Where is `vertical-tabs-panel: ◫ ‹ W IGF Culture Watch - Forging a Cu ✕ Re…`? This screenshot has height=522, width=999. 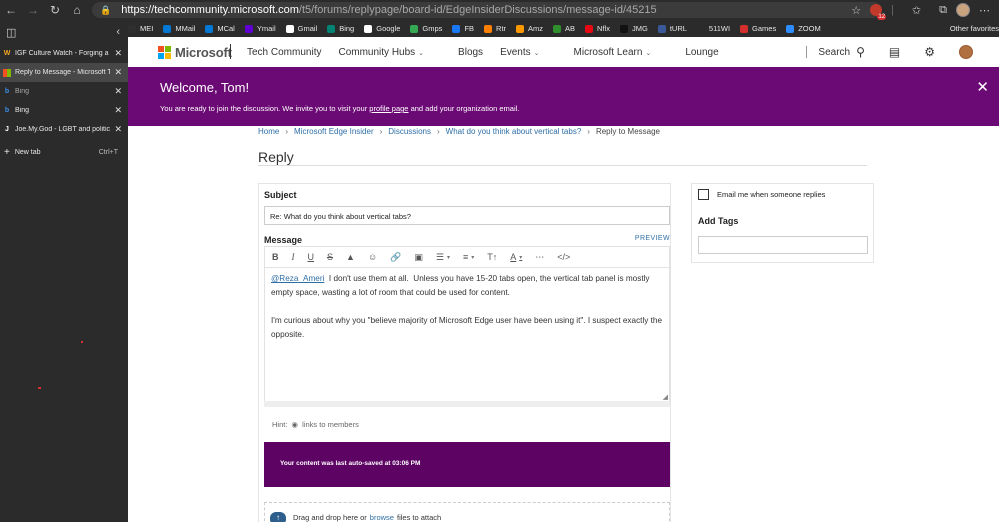
vertical-tabs-panel: ◫ ‹ W IGF Culture Watch - Forging a Cu ✕ Re… is located at coordinates (64, 271).